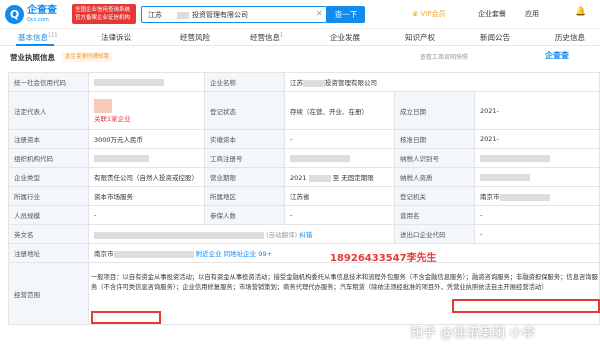  Describe the element at coordinates (48, 196) in the screenshot. I see `industry-label: 所属行业` at that location.